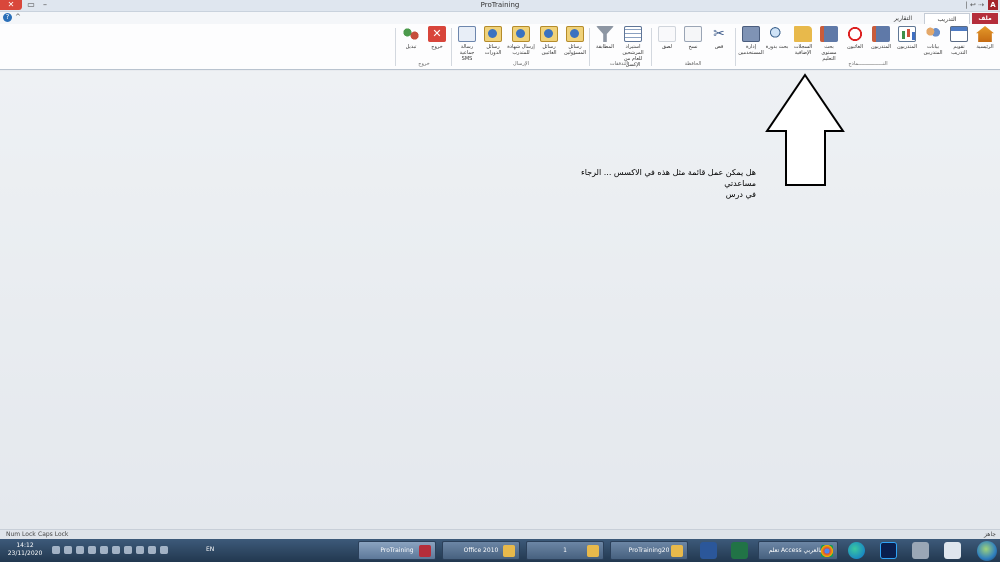 The image size is (1000, 562). I want to click on msg-officials-button: رسائل المسؤولين, so click(575, 41).